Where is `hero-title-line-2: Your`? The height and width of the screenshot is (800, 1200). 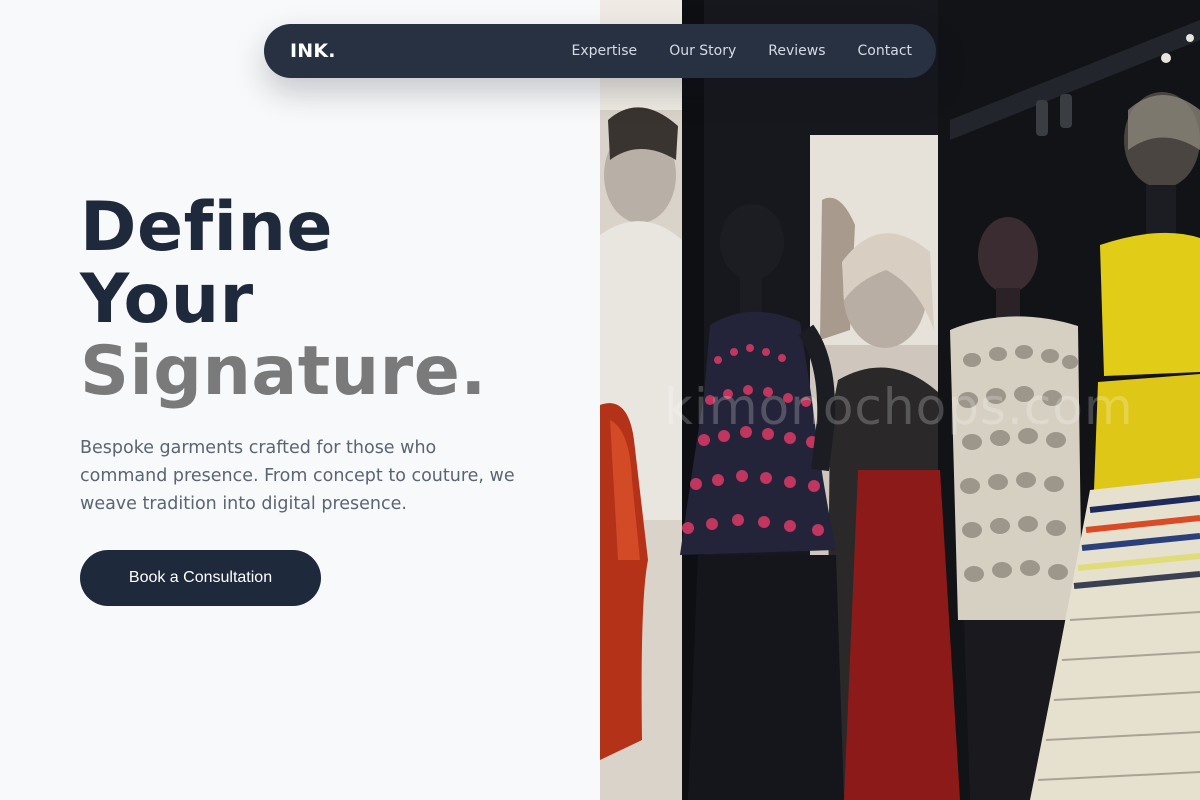 hero-title-line-2: Your is located at coordinates (167, 299).